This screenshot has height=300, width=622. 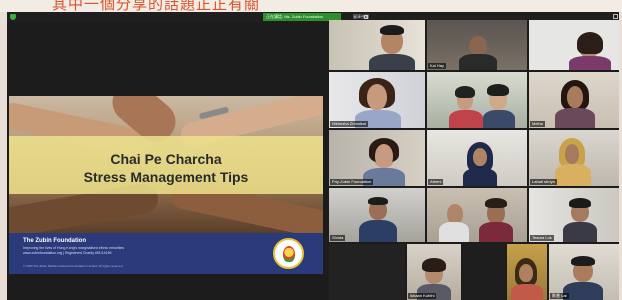 I want to click on participant-tile: Priy-Zubin Foundation, so click(x=377, y=158).